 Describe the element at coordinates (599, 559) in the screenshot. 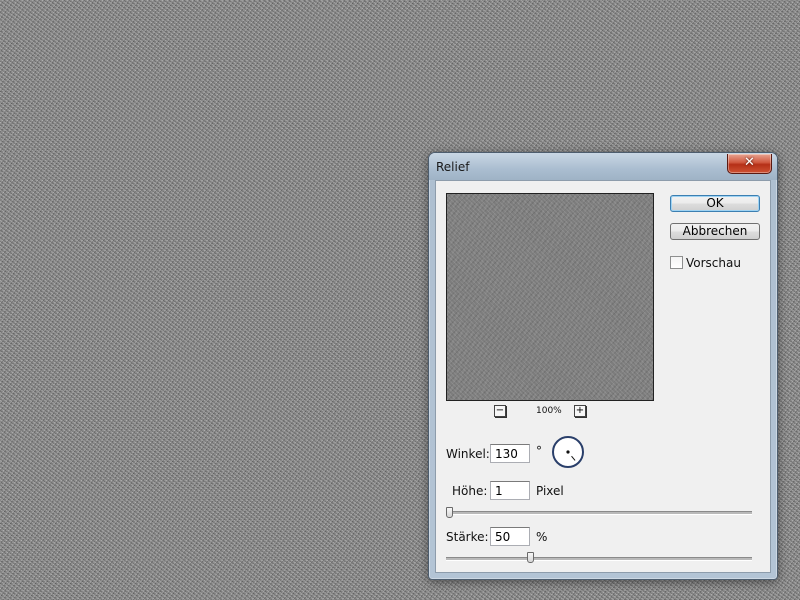

I see `strength-slider-track` at that location.